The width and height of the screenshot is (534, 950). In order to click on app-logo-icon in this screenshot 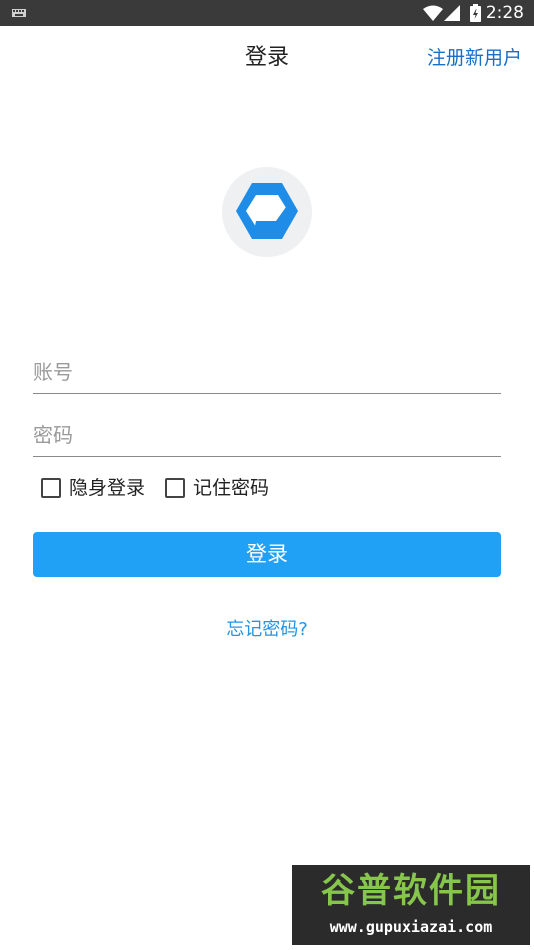, I will do `click(267, 211)`.